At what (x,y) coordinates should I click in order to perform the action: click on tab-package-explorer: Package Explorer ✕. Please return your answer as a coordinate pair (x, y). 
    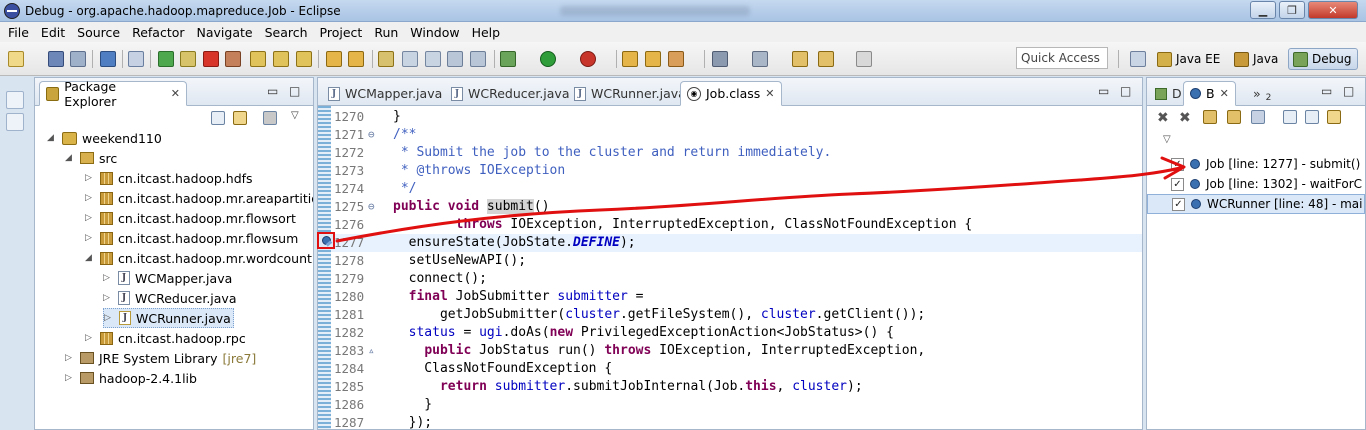
    Looking at the image, I should click on (113, 94).